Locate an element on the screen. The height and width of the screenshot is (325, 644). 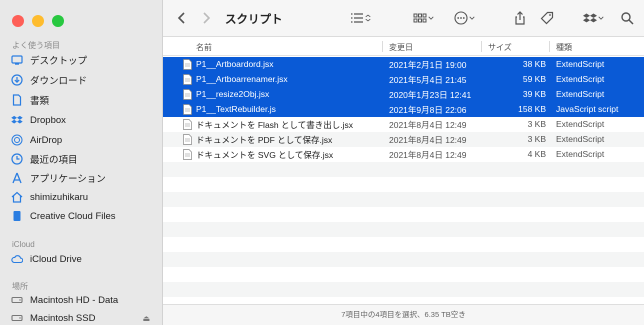
sidebar-item-label: デスクトップ is located at coordinates (59, 61).